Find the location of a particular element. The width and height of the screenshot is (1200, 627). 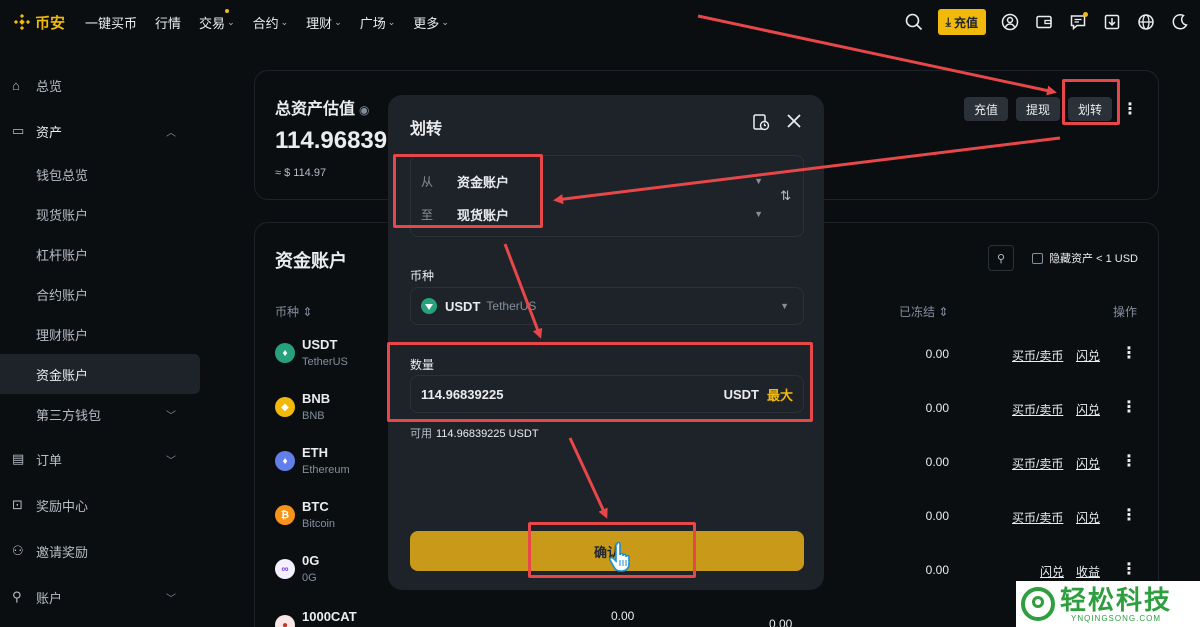

checkbox-box is located at coordinates (1038, 258).